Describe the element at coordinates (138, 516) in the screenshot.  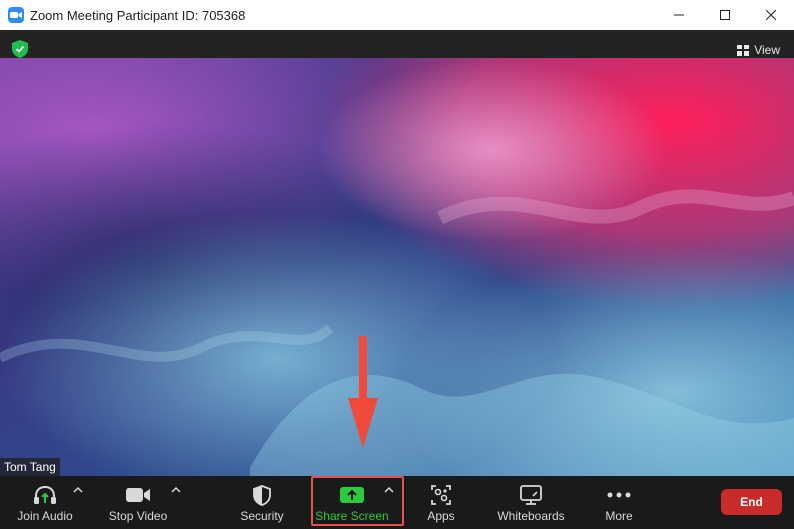
I see `stop-video-label: Stop Video` at that location.